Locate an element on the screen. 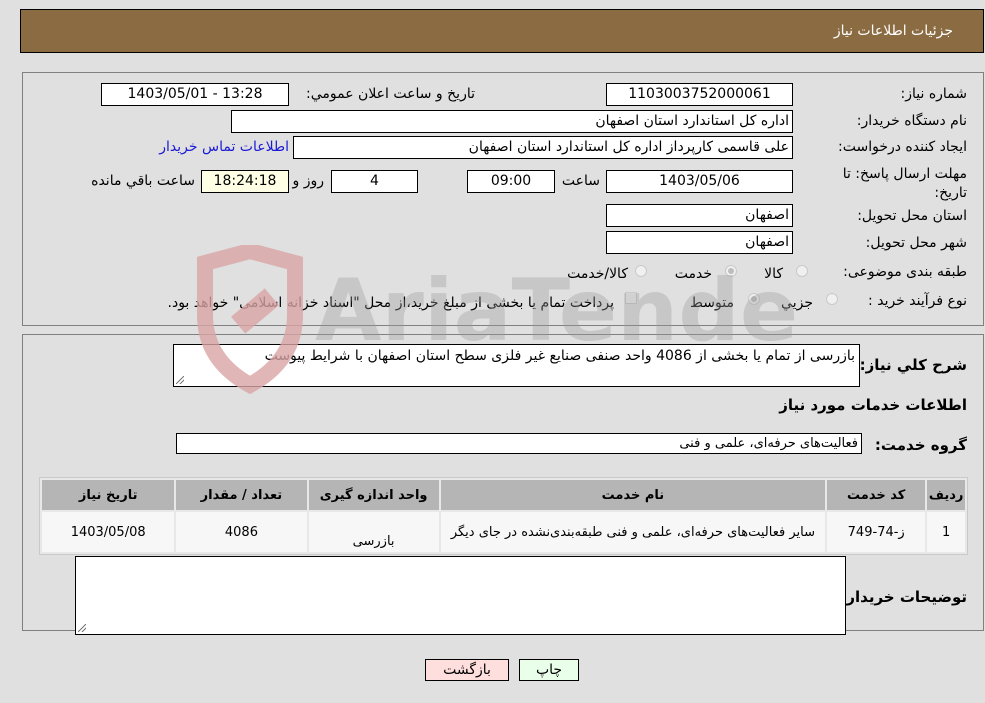 The width and height of the screenshot is (985, 703). deadline-time-label: ساعت is located at coordinates (580, 181).